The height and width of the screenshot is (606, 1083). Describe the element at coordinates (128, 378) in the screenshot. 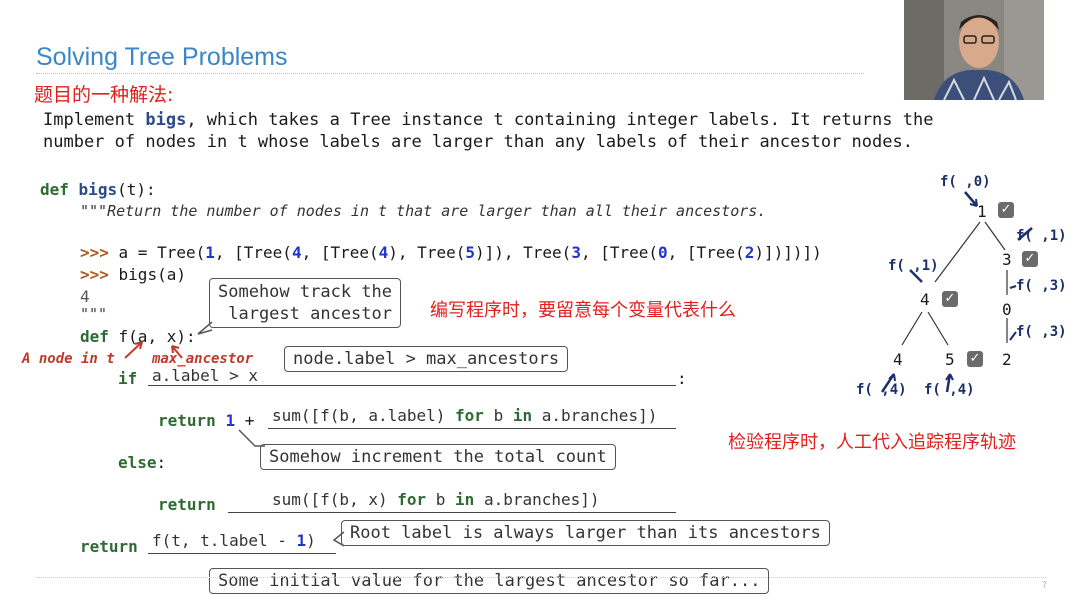

I see `code-if-keyword: if` at that location.